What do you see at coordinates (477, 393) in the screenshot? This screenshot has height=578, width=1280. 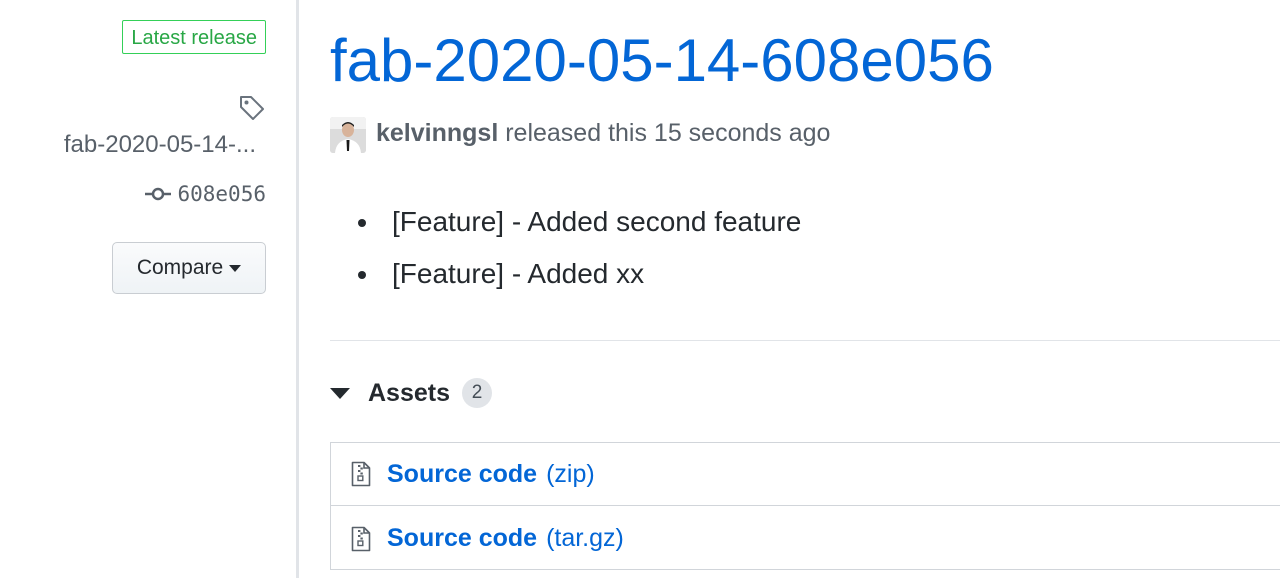 I see `assets-count-badge: 2` at bounding box center [477, 393].